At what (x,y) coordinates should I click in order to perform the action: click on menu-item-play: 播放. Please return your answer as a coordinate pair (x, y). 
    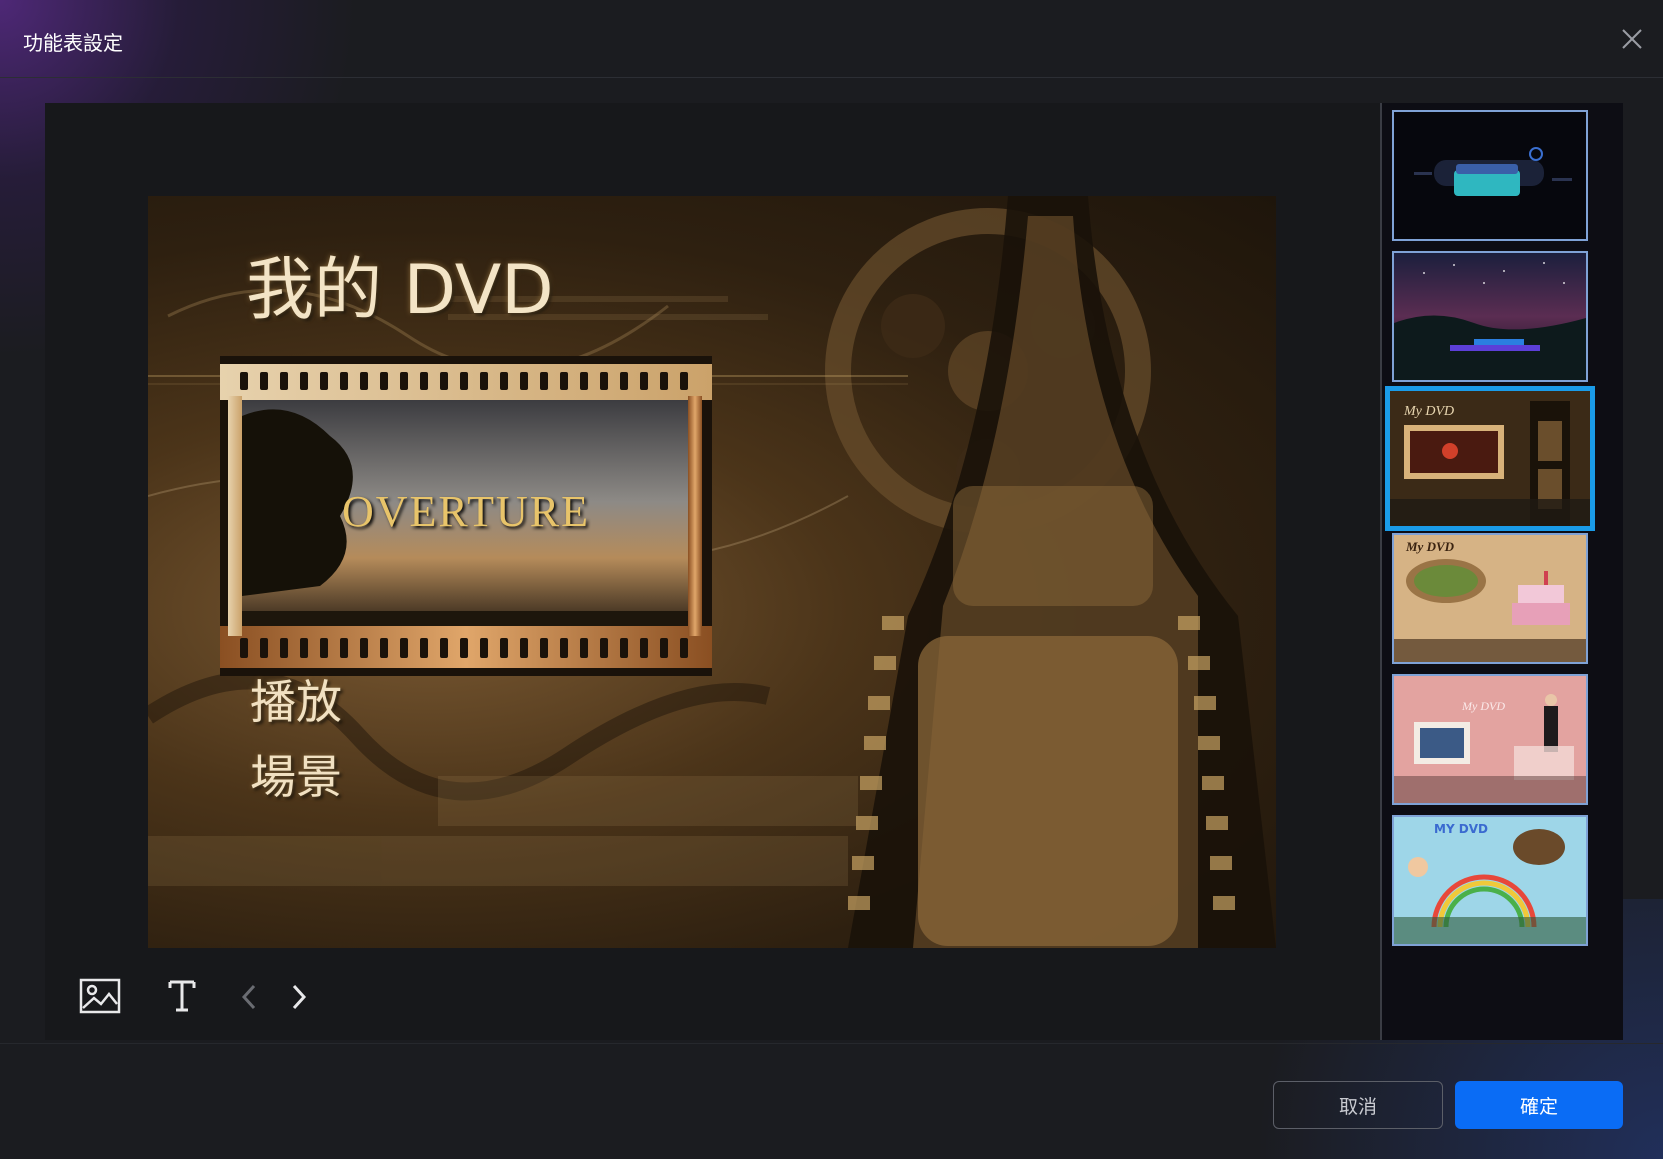
    Looking at the image, I should click on (296, 699).